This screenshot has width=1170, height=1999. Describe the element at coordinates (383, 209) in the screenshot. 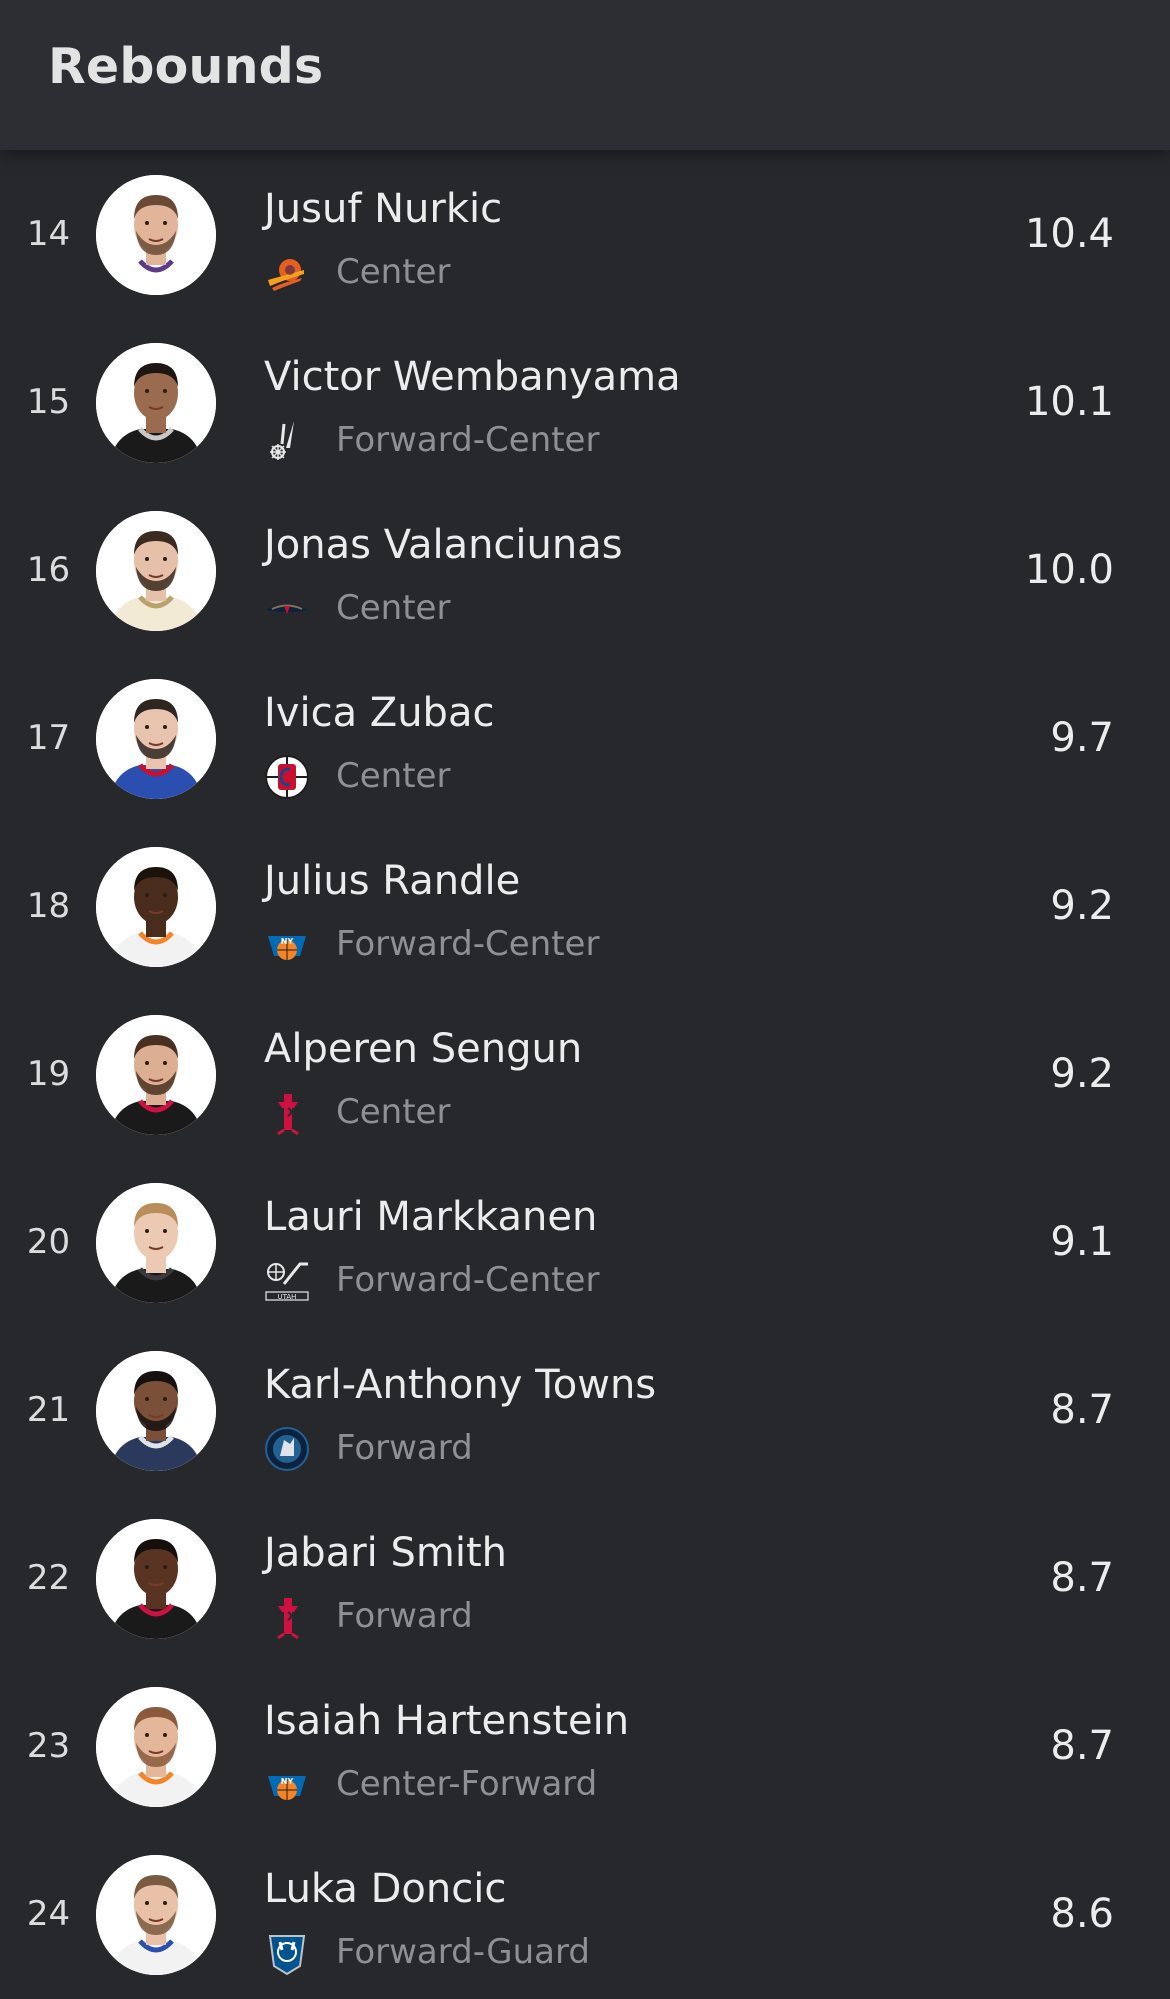

I see `player-name: Jusuf Nurkic` at that location.